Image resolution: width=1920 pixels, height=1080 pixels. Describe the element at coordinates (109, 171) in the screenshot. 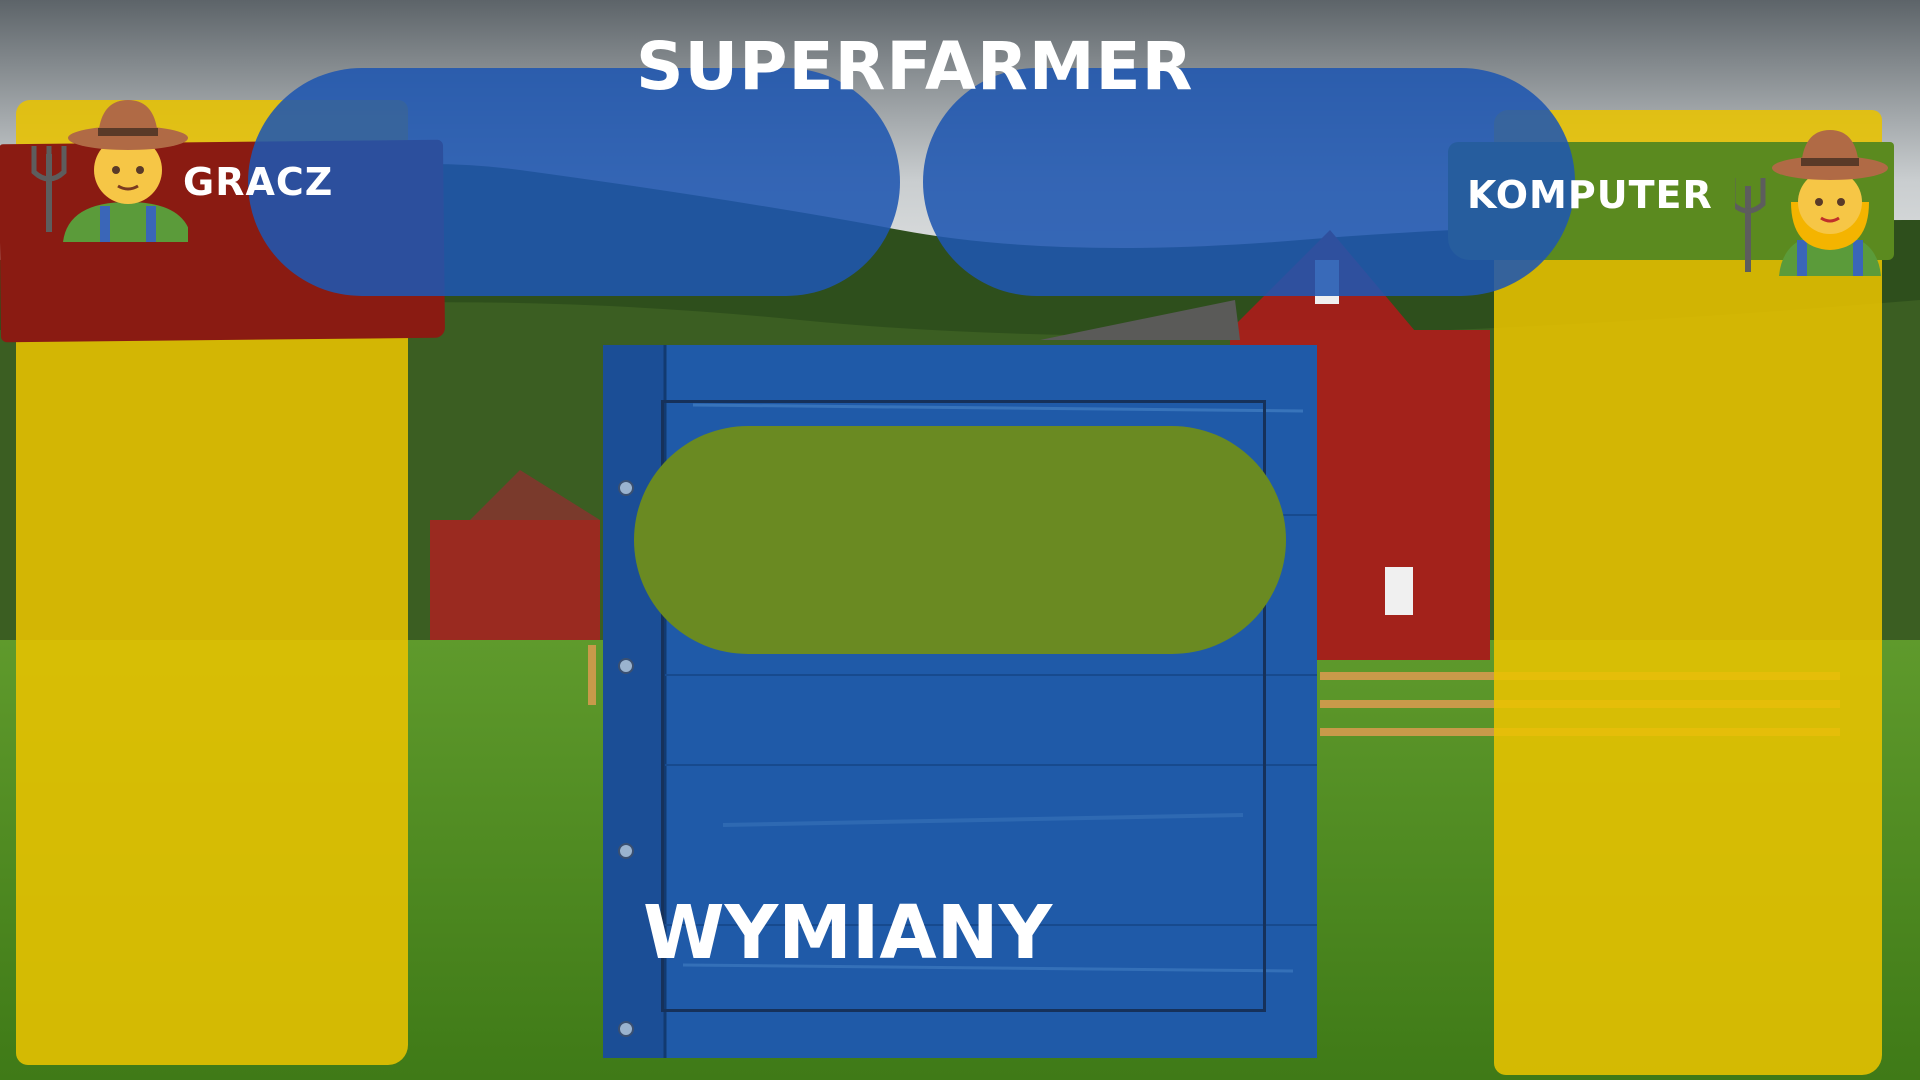

I see `male-farmer-icon` at that location.